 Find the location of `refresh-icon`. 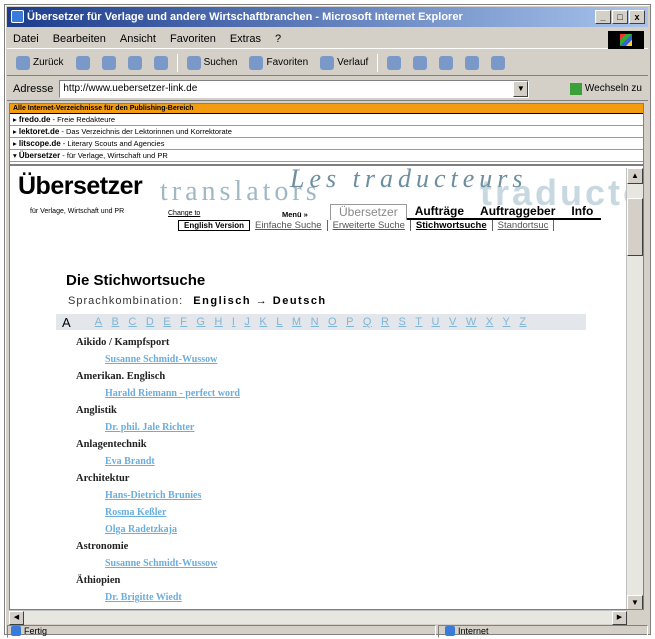

refresh-icon is located at coordinates (134, 62).